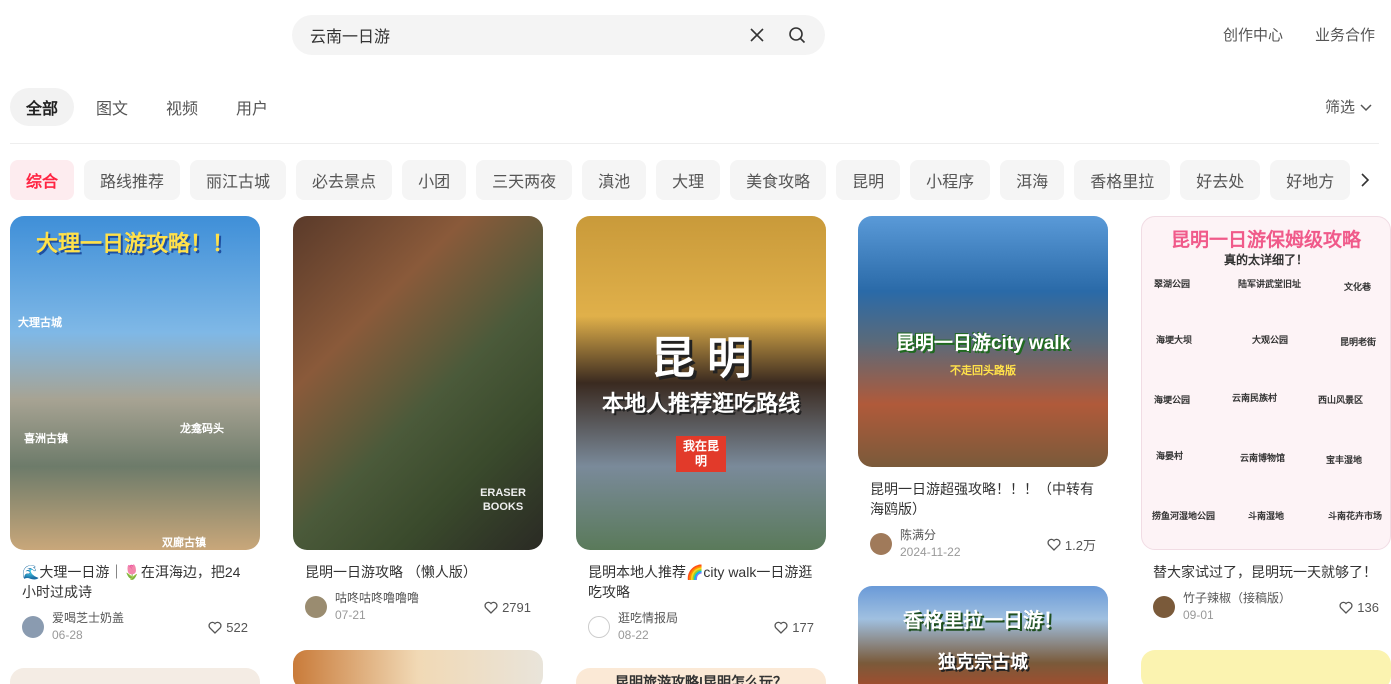  Describe the element at coordinates (1358, 287) in the screenshot. I see `cover-label: 文化巷` at that location.